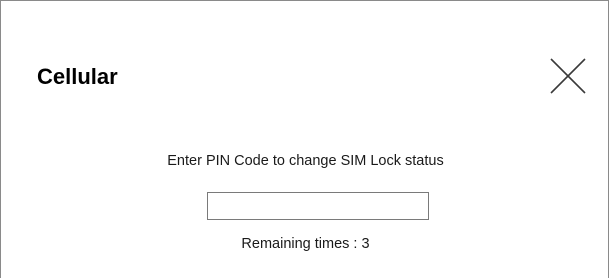 This screenshot has height=278, width=611. Describe the element at coordinates (305, 244) in the screenshot. I see `remaining-attempts-label: Remaining times : 3` at that location.